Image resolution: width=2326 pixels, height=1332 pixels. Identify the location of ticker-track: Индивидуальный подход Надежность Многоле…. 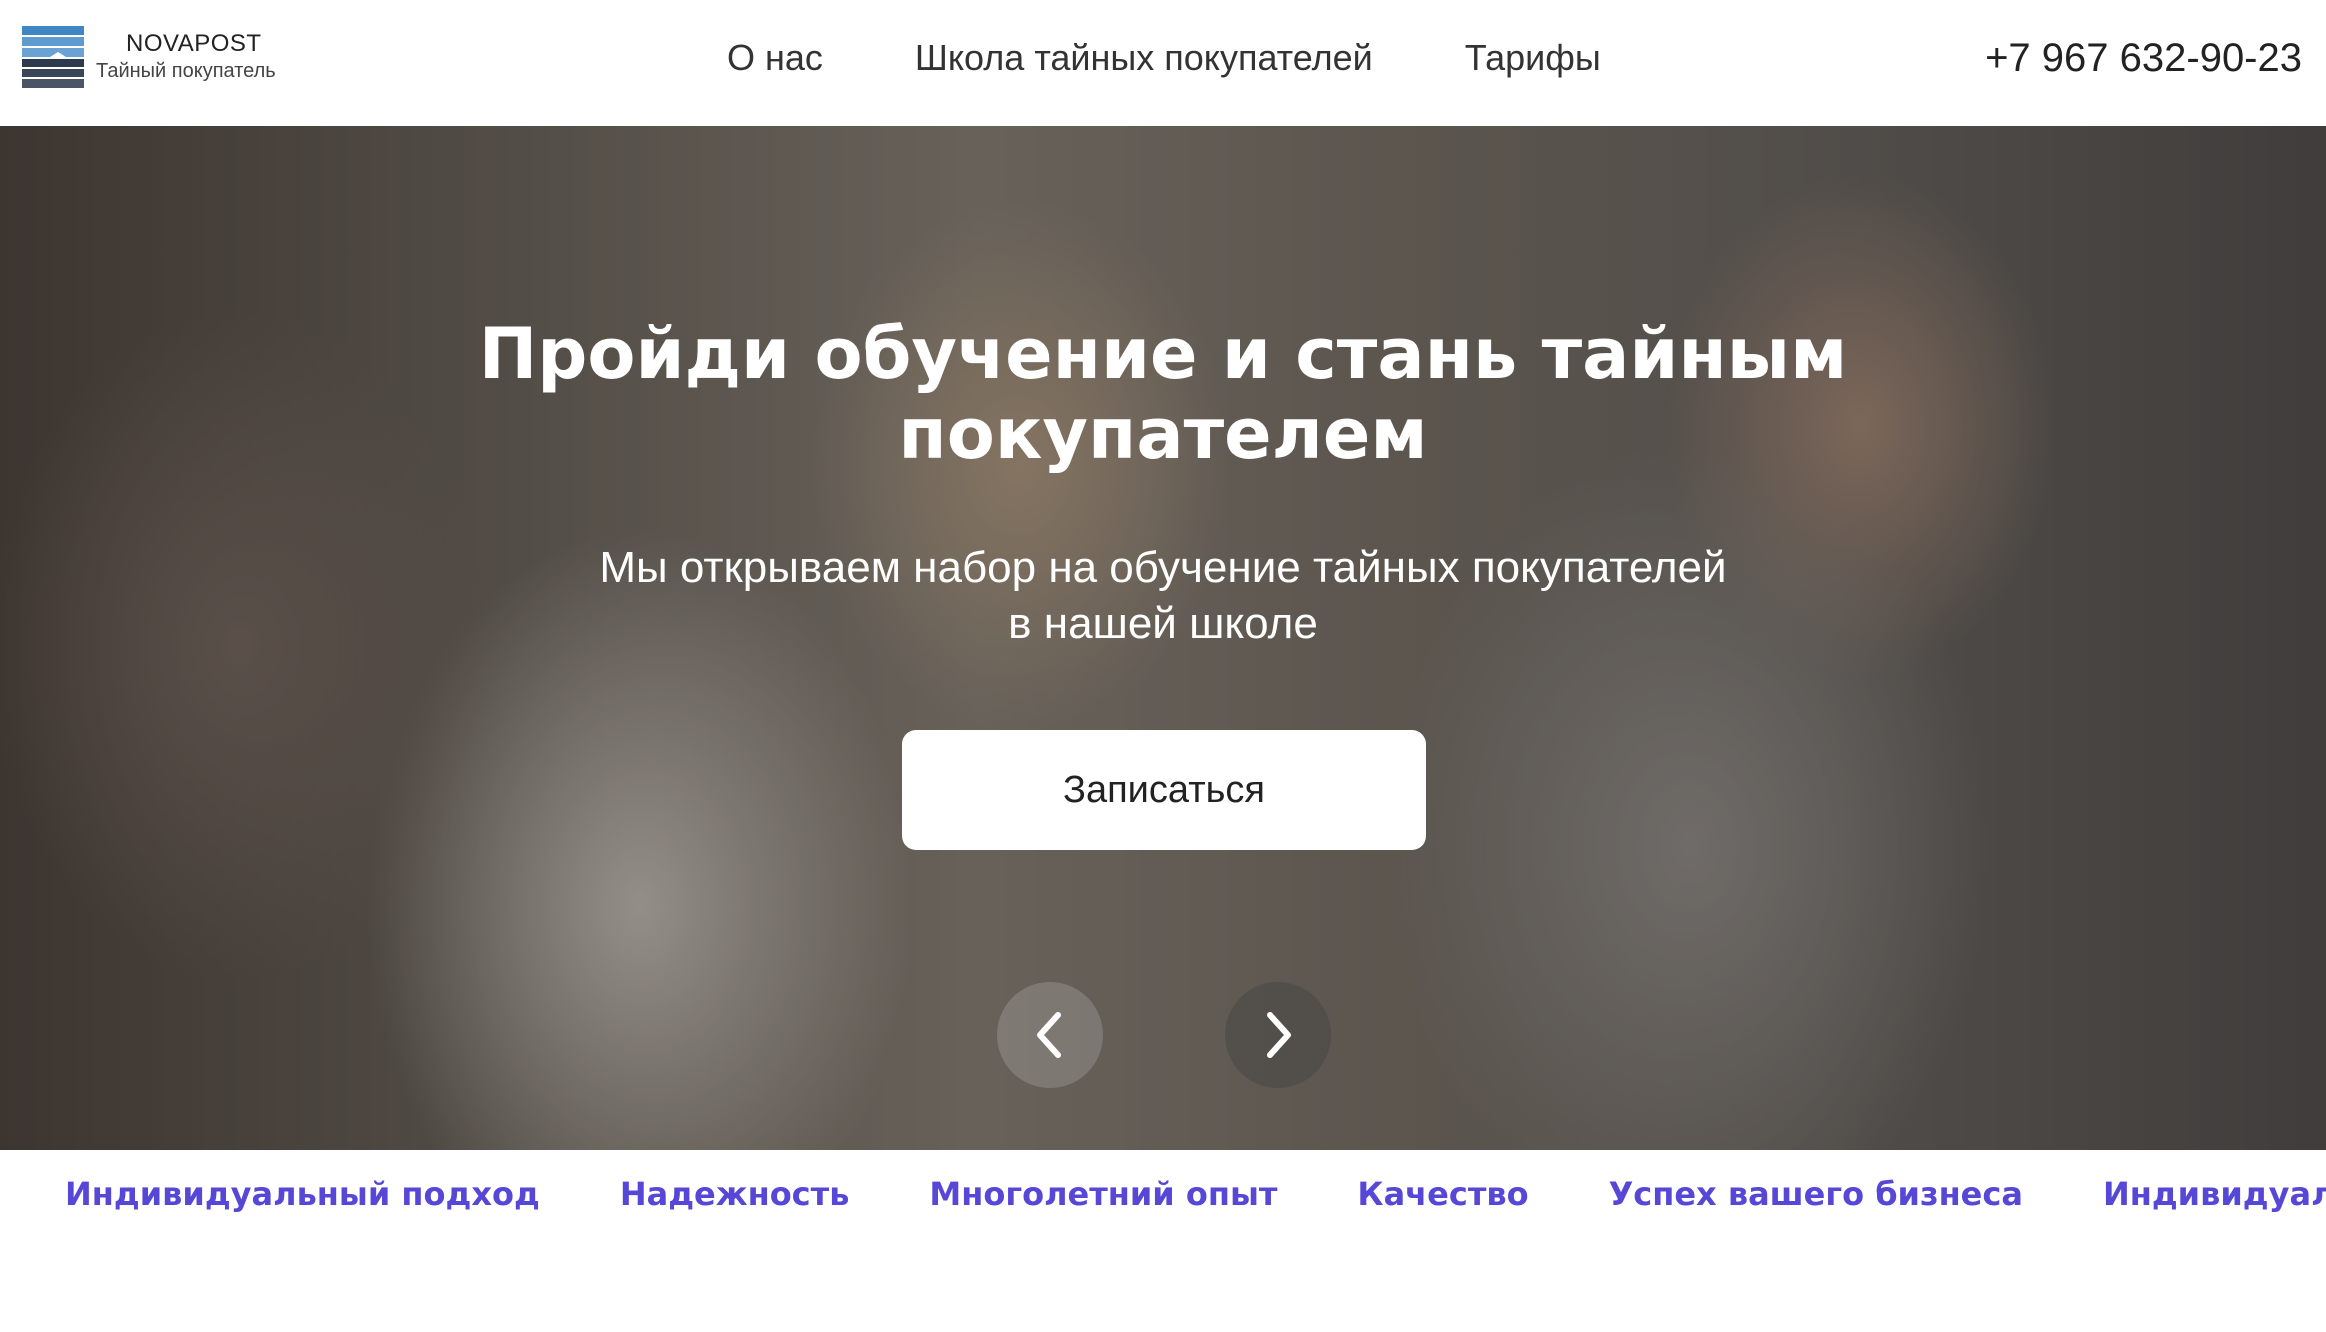
(1195, 1194).